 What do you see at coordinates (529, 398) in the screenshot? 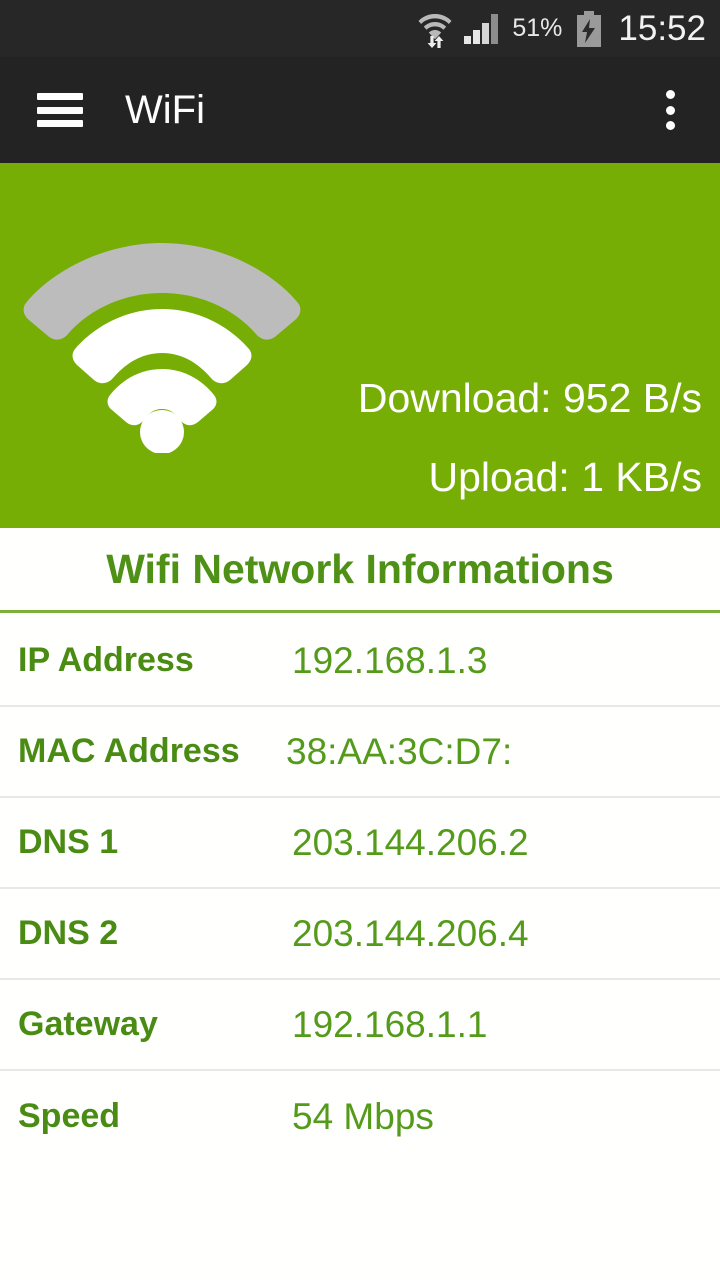
I see `download-speed-label: Download: 952 B/s` at bounding box center [529, 398].